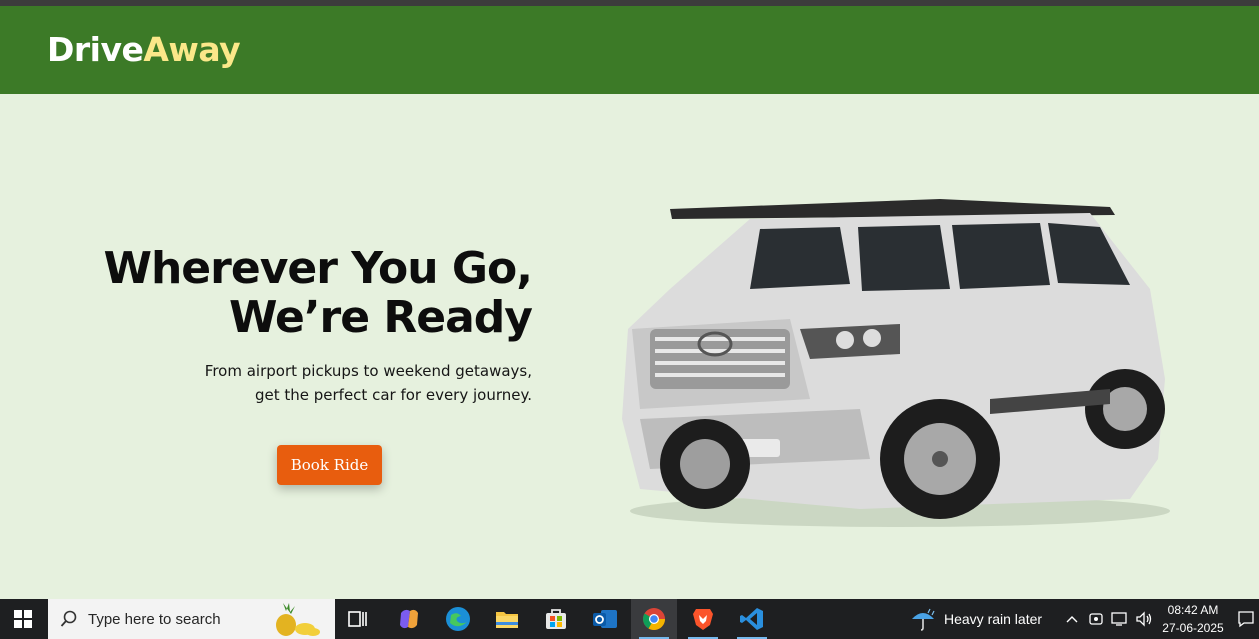 The width and height of the screenshot is (1259, 639). What do you see at coordinates (1120, 619) in the screenshot?
I see `network-icon` at bounding box center [1120, 619].